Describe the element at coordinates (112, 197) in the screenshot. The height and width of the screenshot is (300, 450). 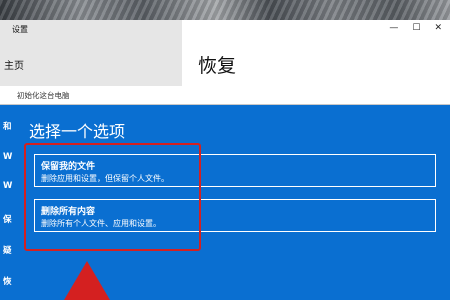
I see `highlight-annotation-box` at that location.